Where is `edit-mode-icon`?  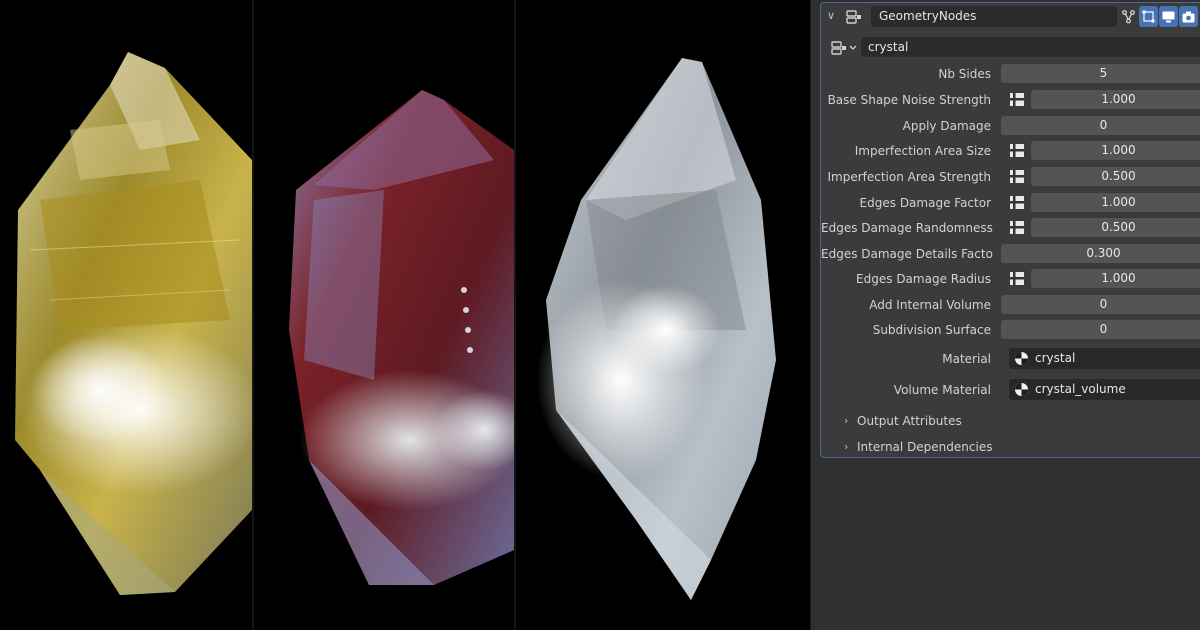
edit-mode-icon is located at coordinates (1148, 16).